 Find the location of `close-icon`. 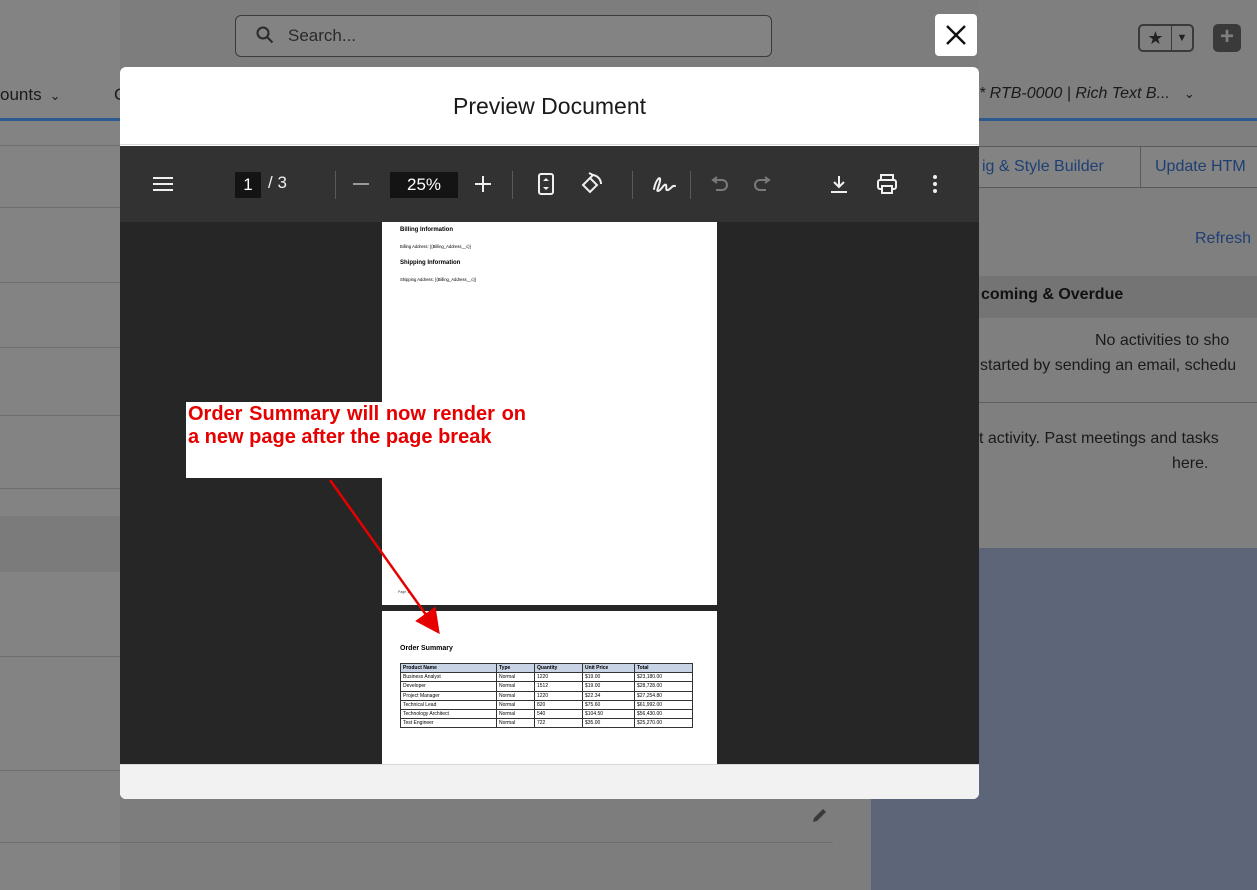

close-icon is located at coordinates (956, 35).